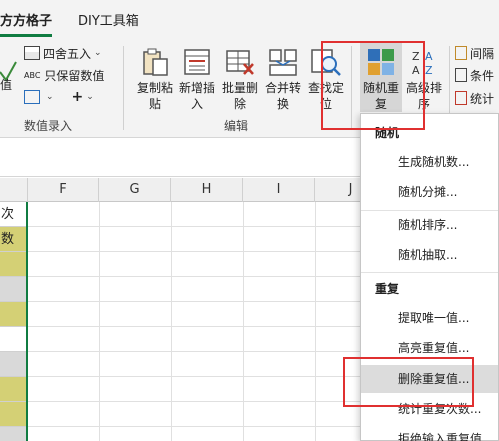  I want to click on abc-icon: ABC, so click(32, 75).